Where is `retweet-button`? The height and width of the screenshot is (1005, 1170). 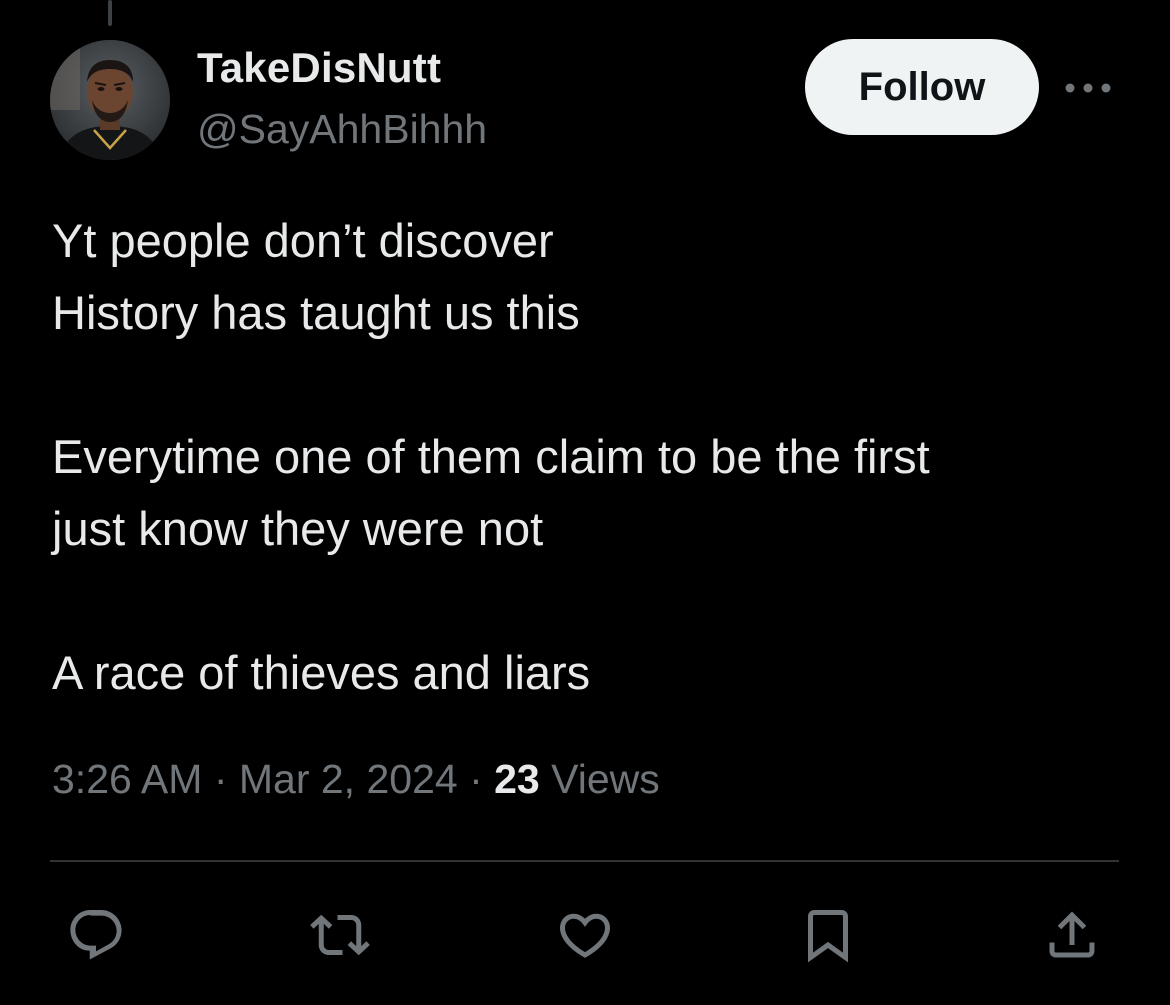 retweet-button is located at coordinates (340, 935).